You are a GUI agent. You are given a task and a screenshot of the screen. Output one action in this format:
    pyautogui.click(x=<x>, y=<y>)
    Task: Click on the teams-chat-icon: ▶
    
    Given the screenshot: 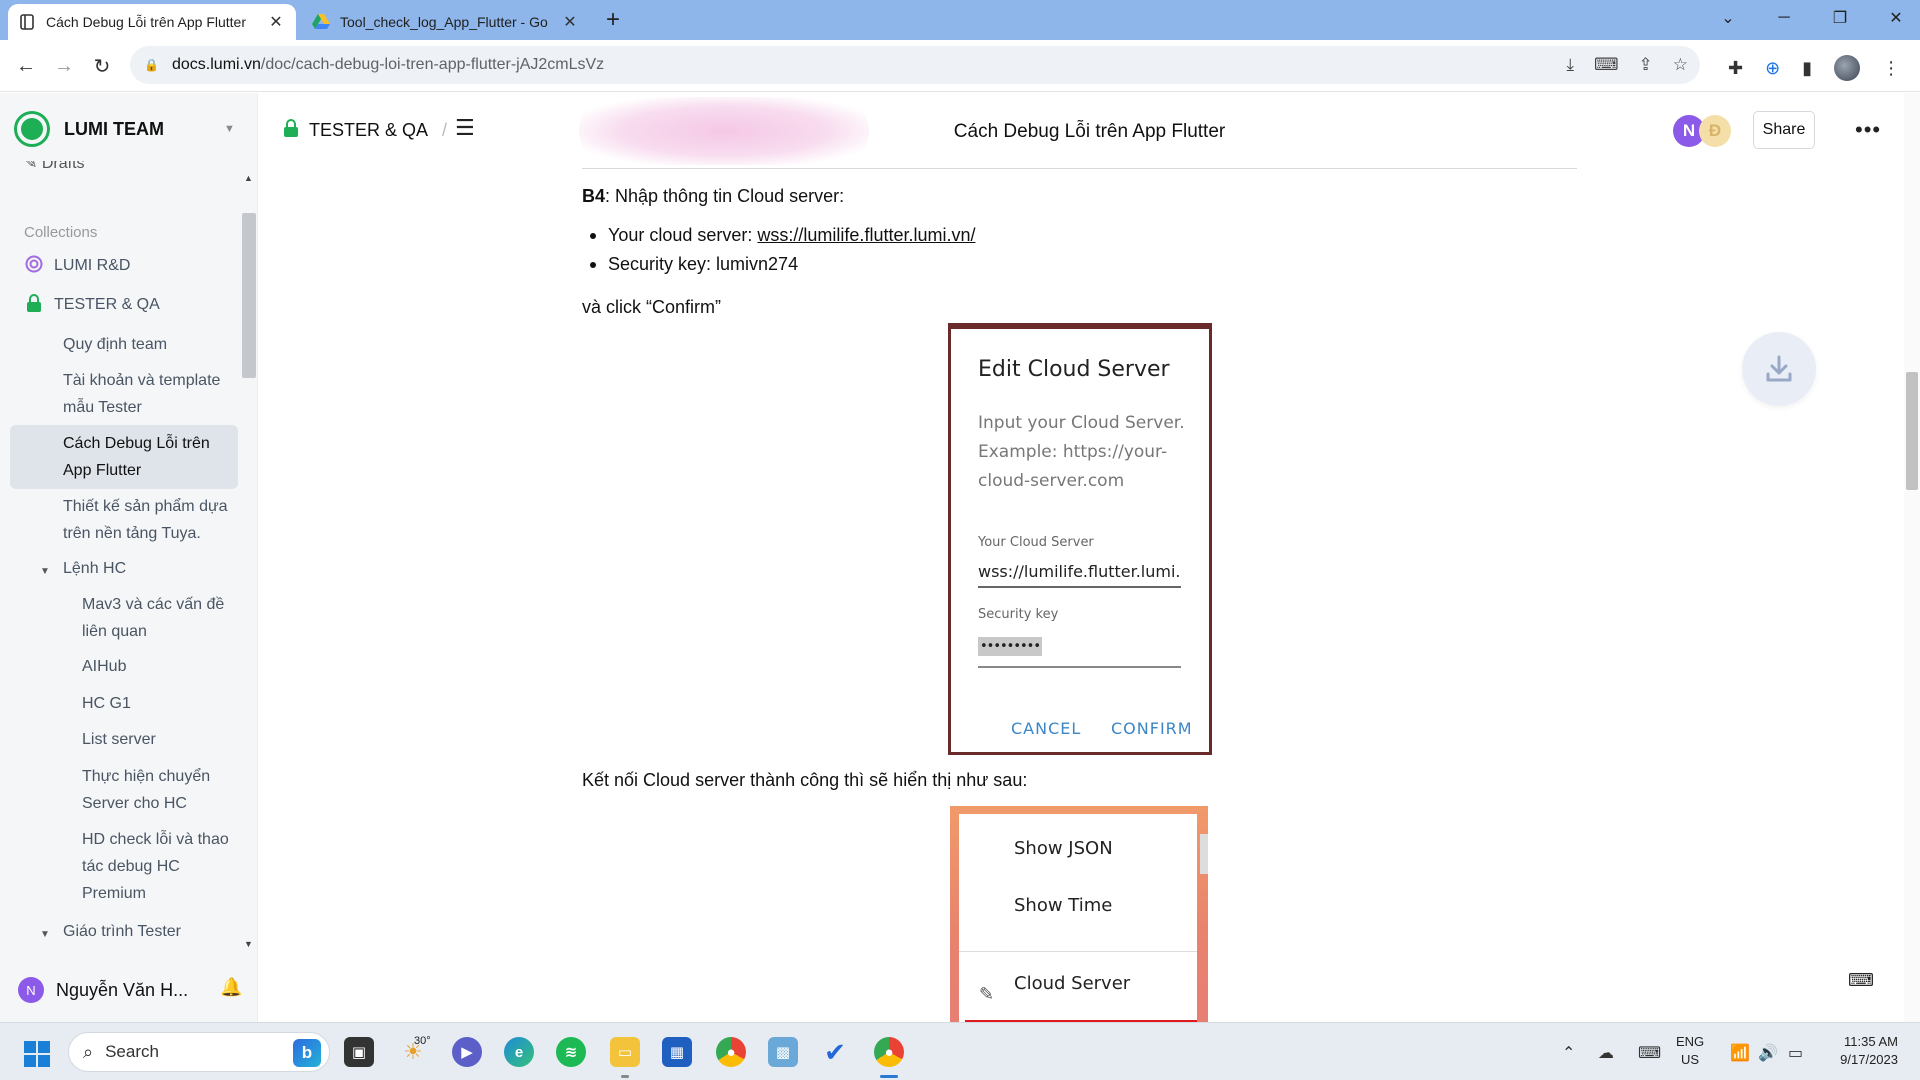 What is the action you would take?
    pyautogui.click(x=467, y=1052)
    